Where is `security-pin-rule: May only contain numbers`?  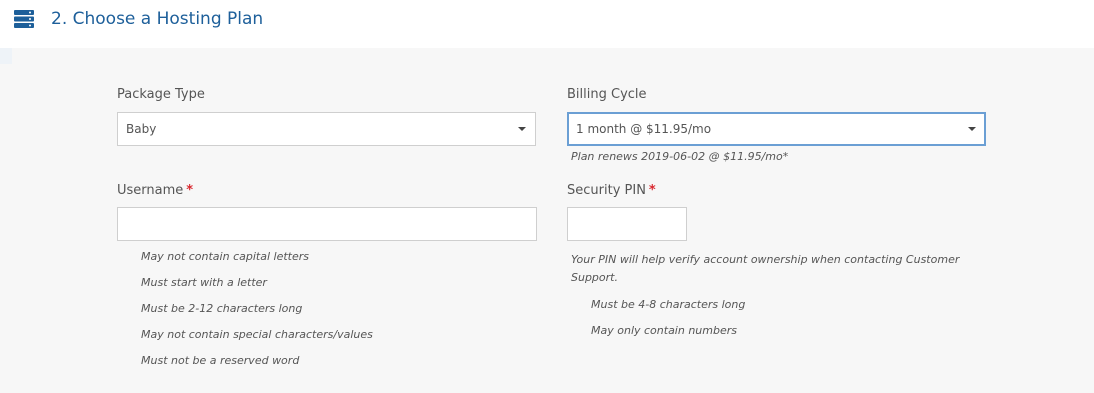
security-pin-rule: May only contain numbers is located at coordinates (664, 330).